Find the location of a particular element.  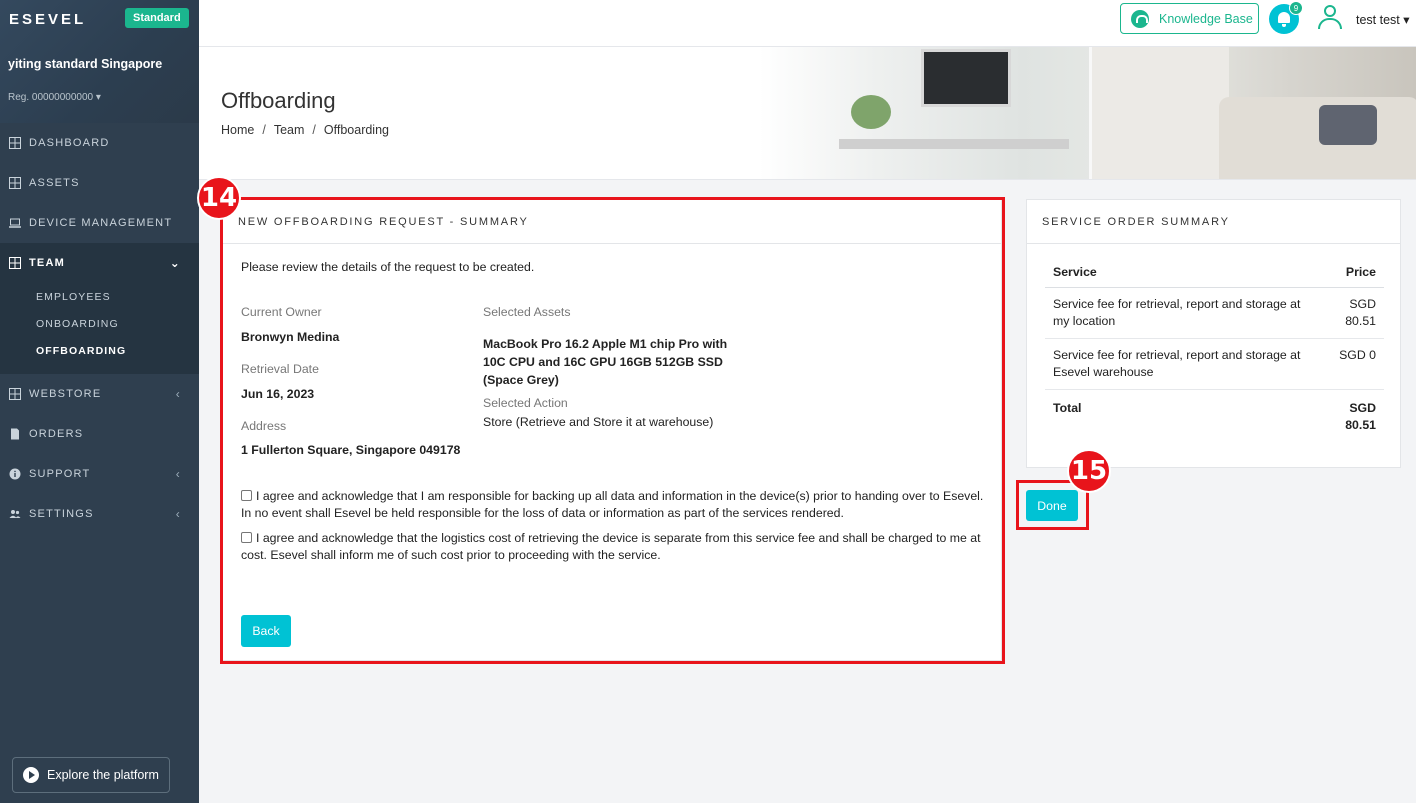

sidebar-item-onboarding: ONBOARDING is located at coordinates (99, 323).